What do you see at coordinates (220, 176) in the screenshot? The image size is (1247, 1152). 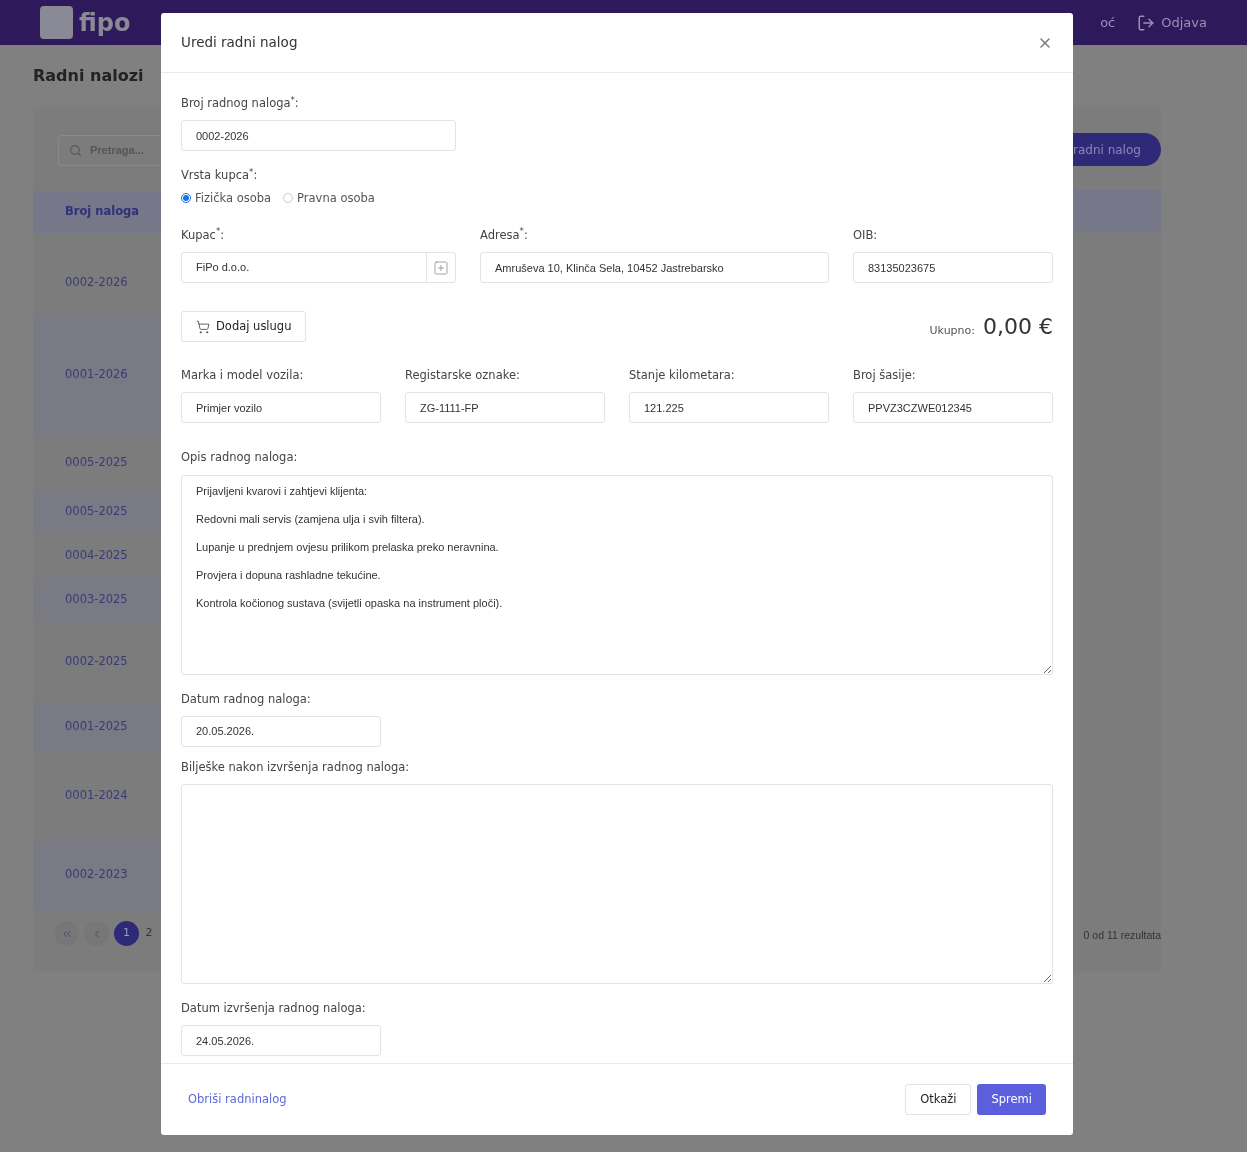 I see `field-label: Vrsta kupca$^{*}$:` at bounding box center [220, 176].